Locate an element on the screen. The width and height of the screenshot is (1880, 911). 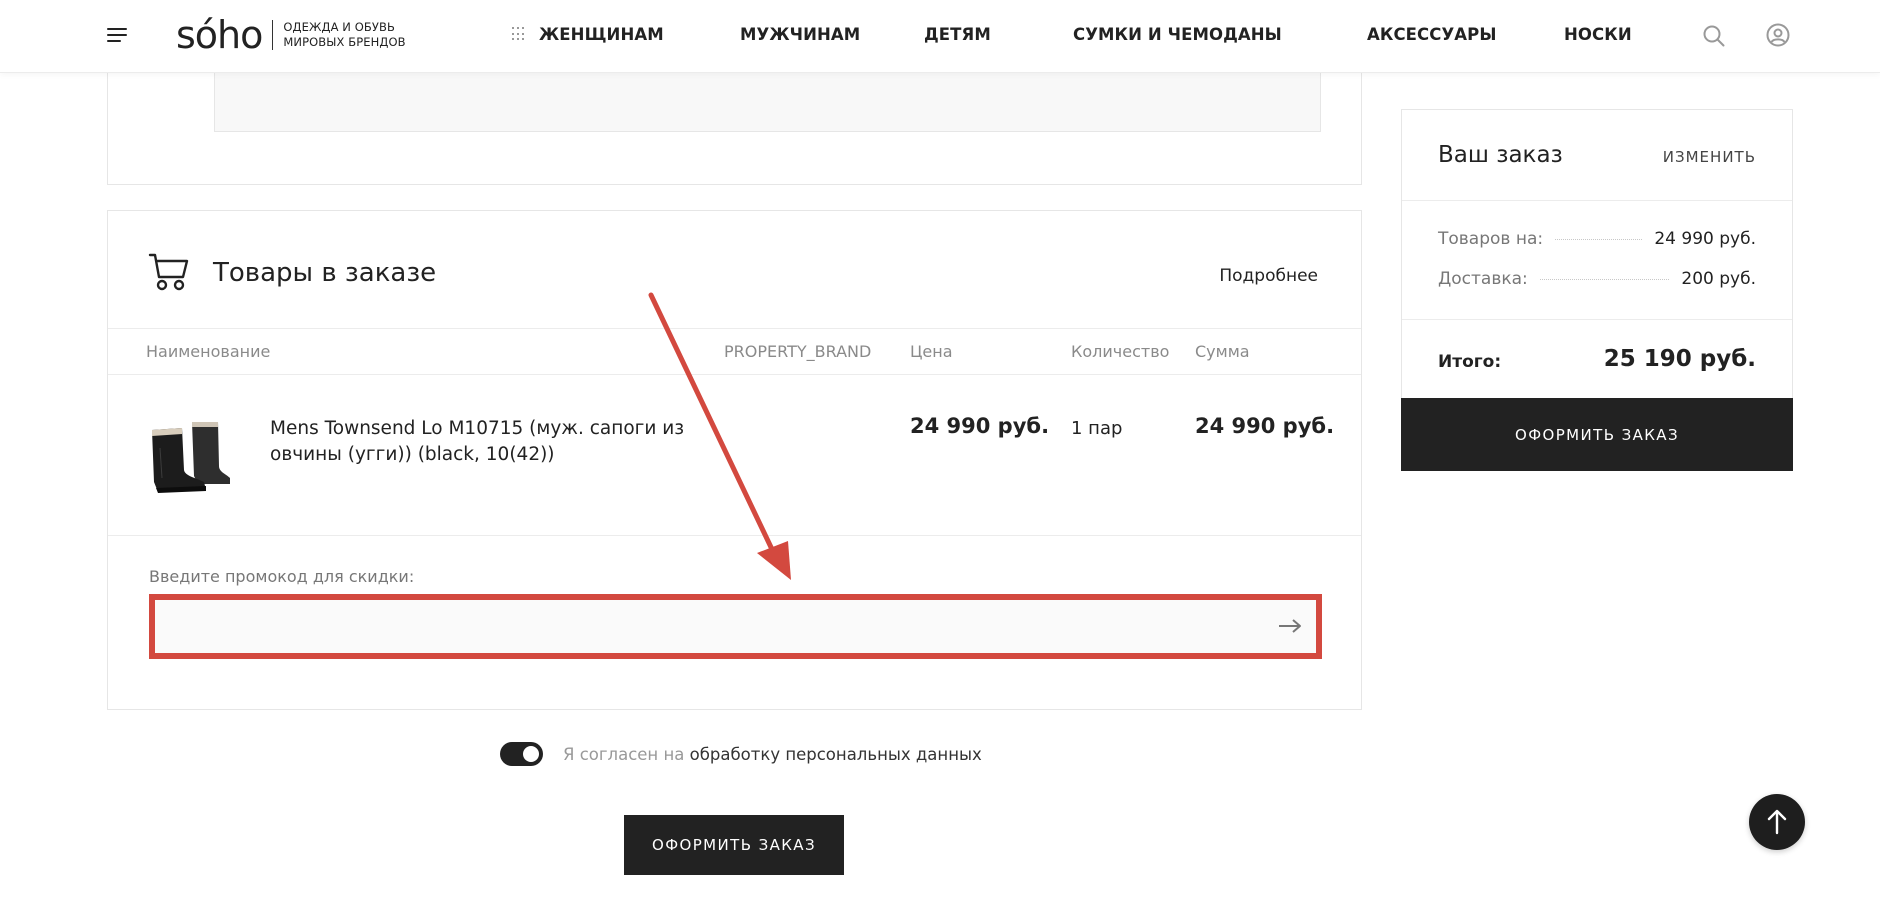
column-header-brand: PROPERTY_BRAND is located at coordinates (798, 351).